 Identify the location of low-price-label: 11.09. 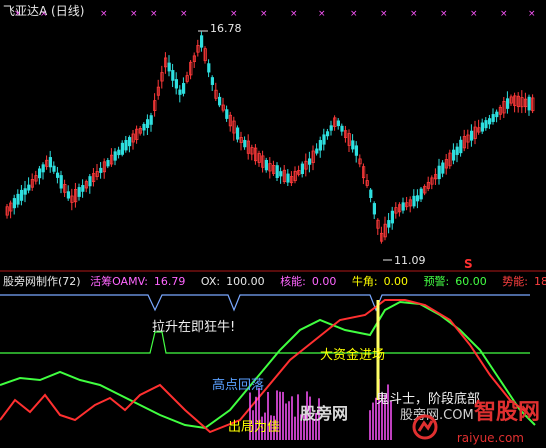
(410, 260).